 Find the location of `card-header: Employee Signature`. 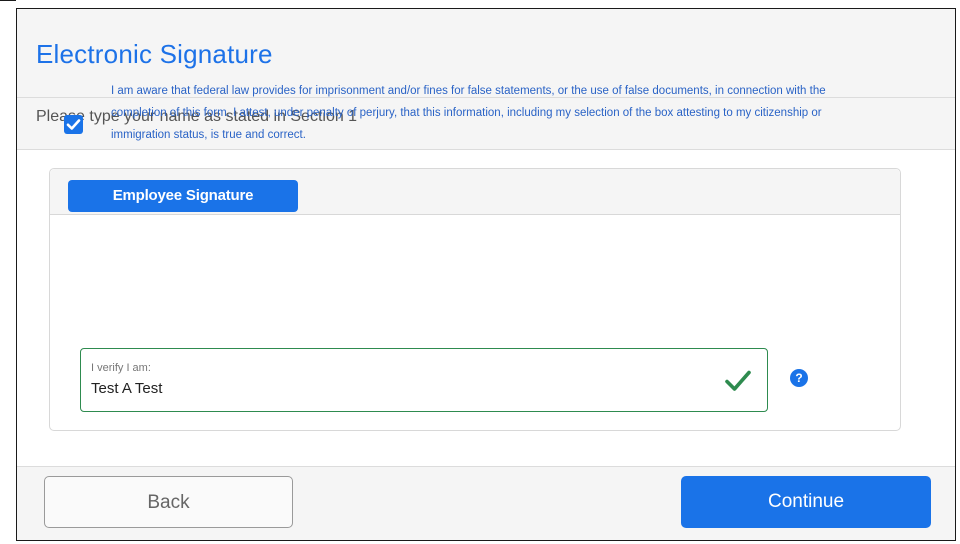

card-header: Employee Signature is located at coordinates (475, 192).